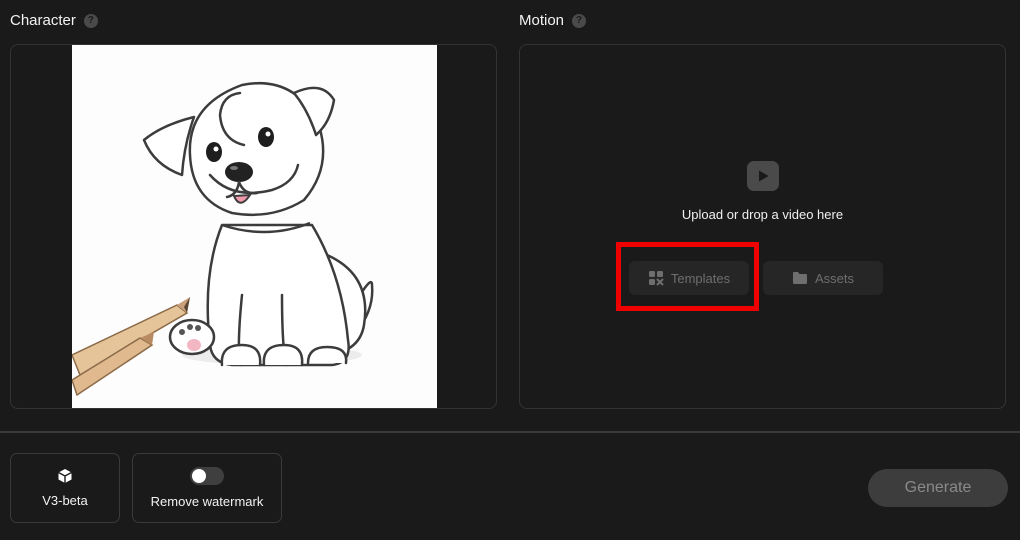  Describe the element at coordinates (207, 501) in the screenshot. I see `watermark-label: Remove watermark` at that location.